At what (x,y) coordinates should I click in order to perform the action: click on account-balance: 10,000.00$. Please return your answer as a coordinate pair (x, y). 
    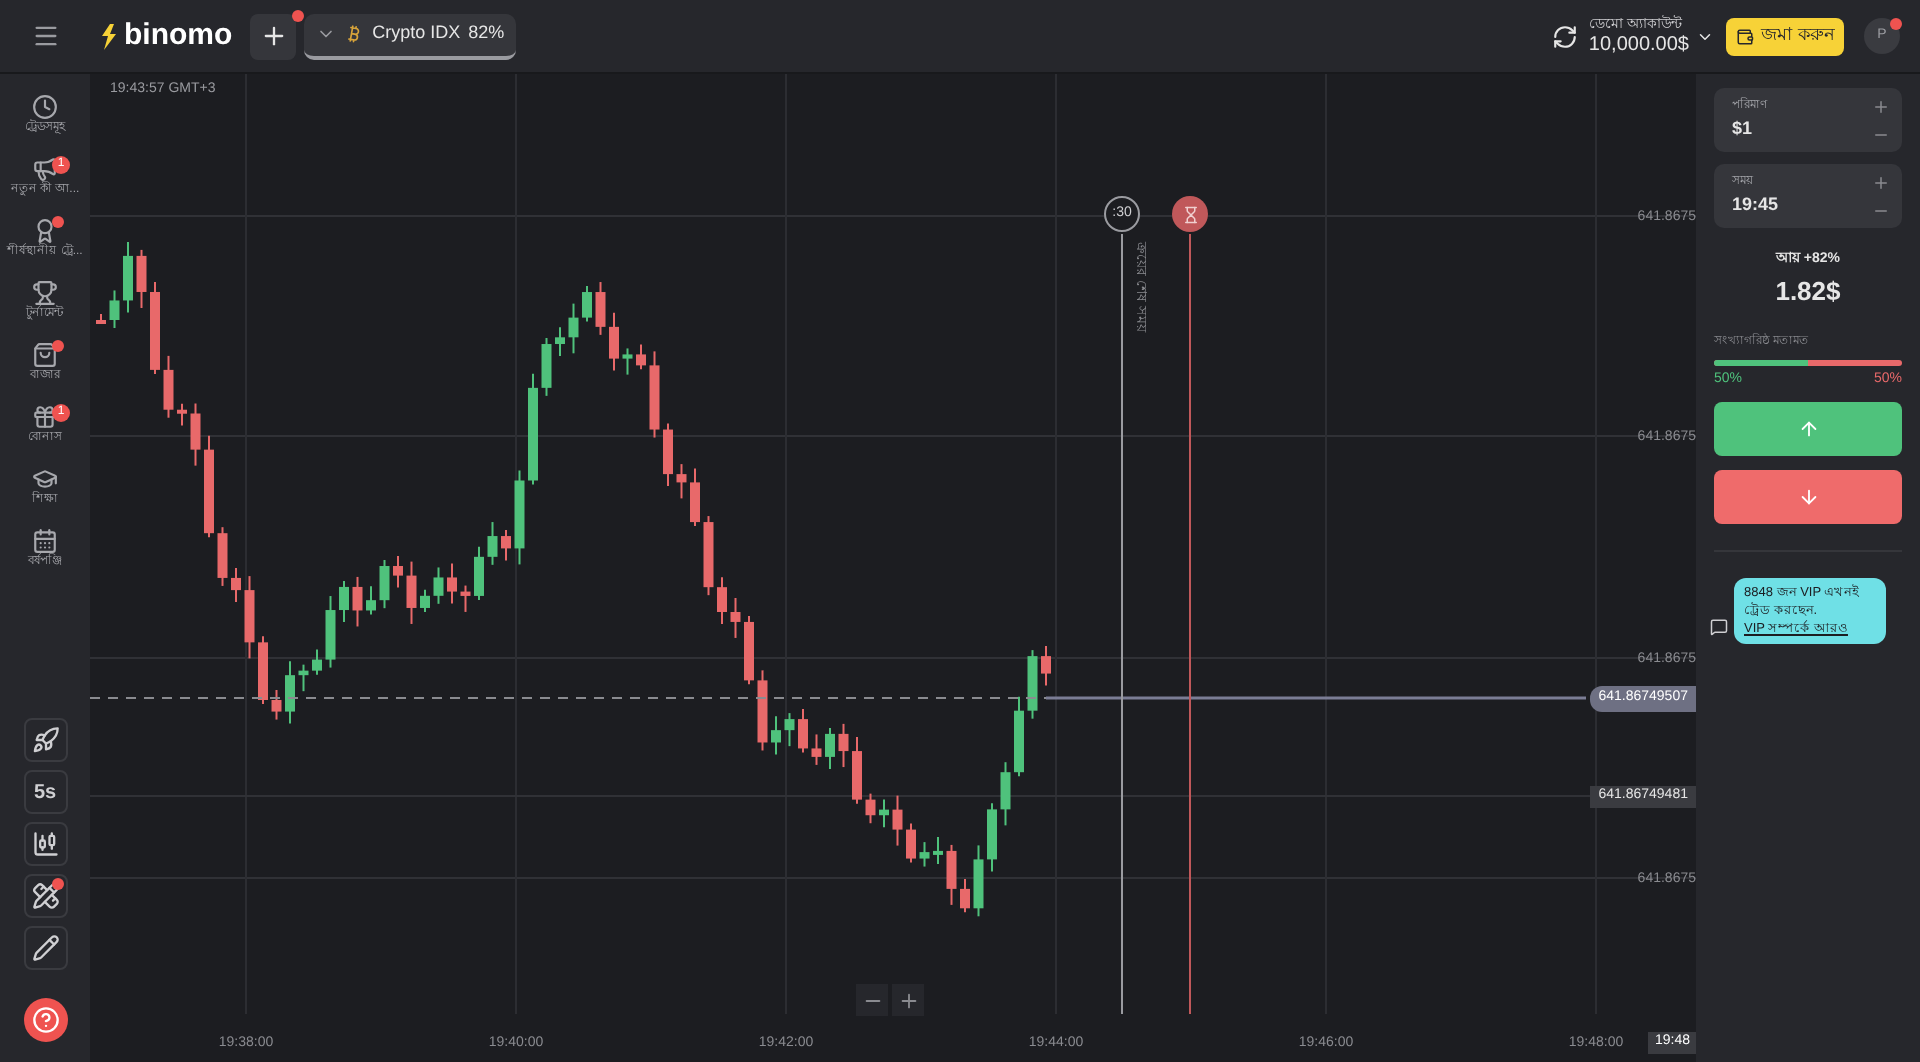
    Looking at the image, I should click on (1638, 45).